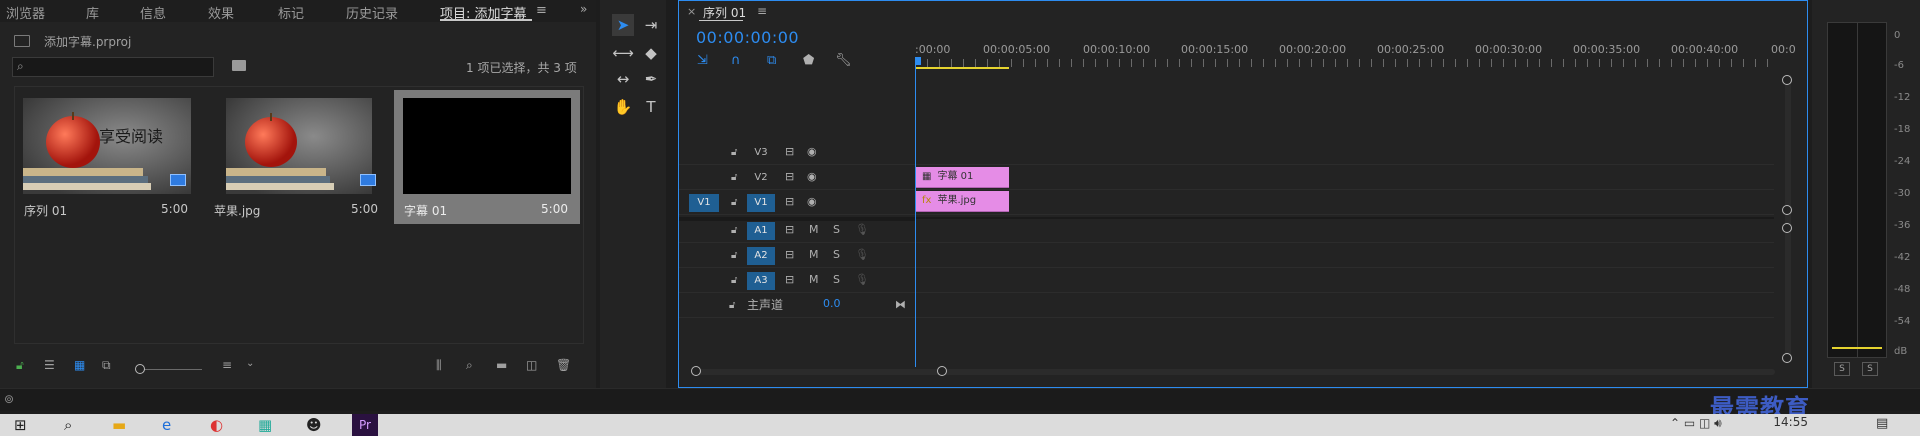  What do you see at coordinates (761, 153) in the screenshot?
I see `track-target: V3` at bounding box center [761, 153].